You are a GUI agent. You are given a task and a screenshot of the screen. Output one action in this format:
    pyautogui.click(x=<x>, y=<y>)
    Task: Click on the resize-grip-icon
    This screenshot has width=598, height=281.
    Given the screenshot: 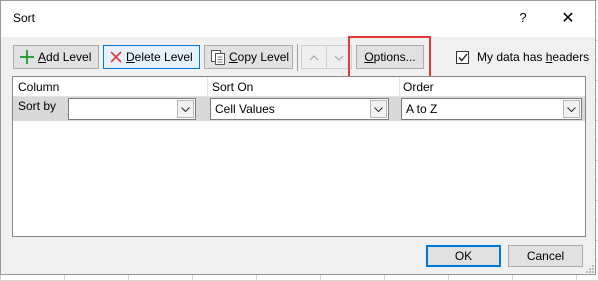 What is the action you would take?
    pyautogui.click(x=590, y=269)
    